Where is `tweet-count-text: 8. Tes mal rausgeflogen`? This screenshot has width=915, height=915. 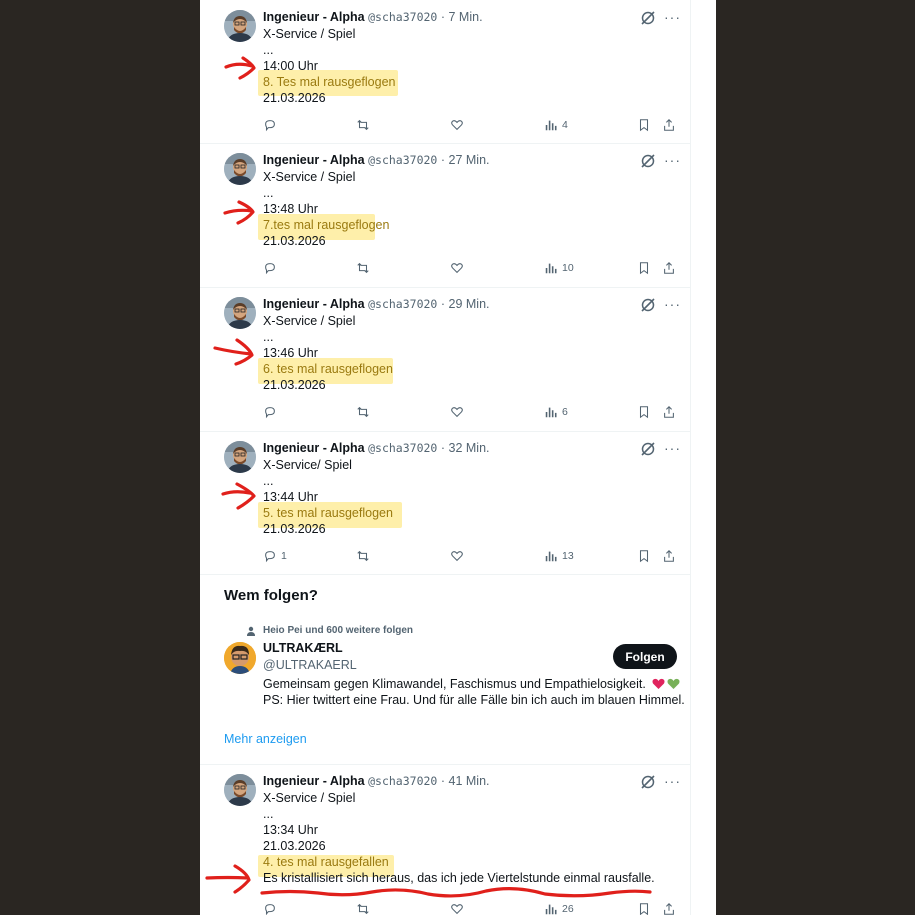 tweet-count-text: 8. Tes mal rausgeflogen is located at coordinates (329, 82).